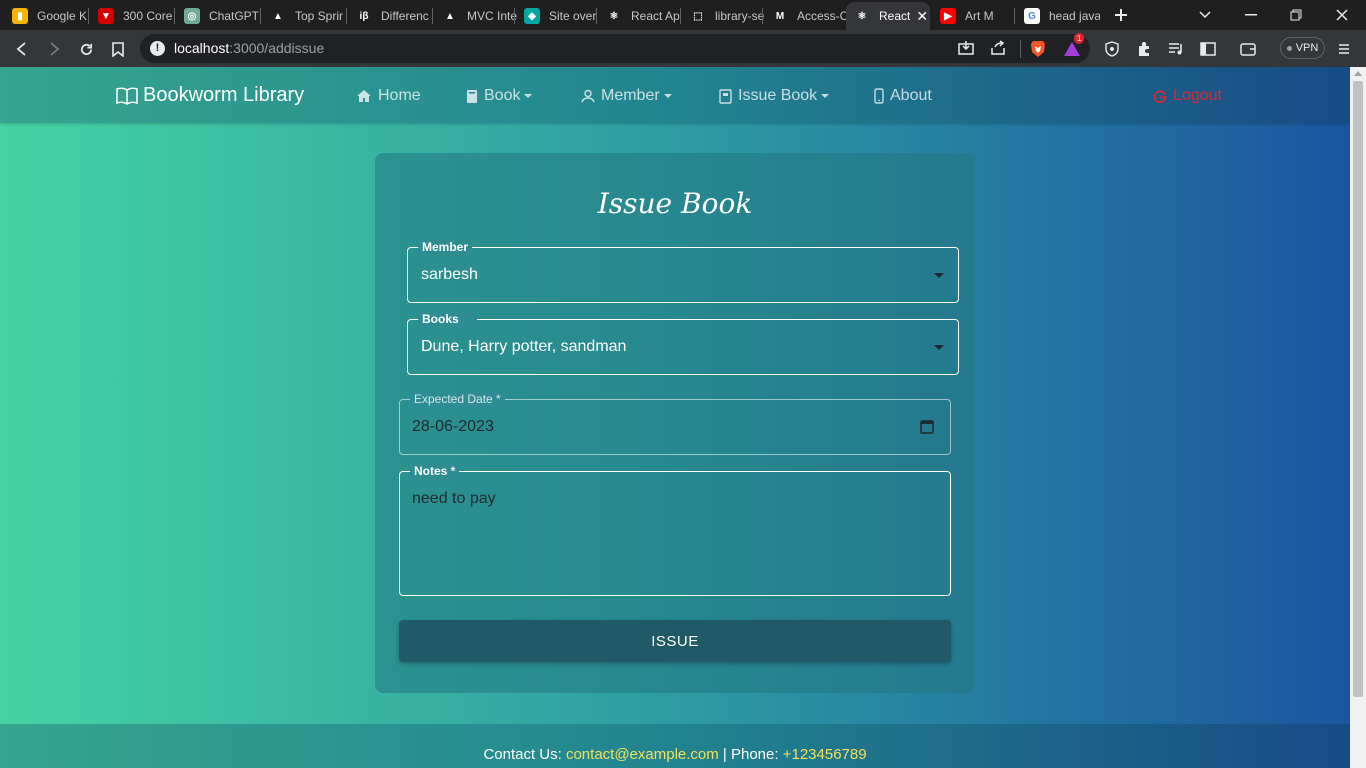  I want to click on url-text: localhost:3000/addissue, so click(249, 48).